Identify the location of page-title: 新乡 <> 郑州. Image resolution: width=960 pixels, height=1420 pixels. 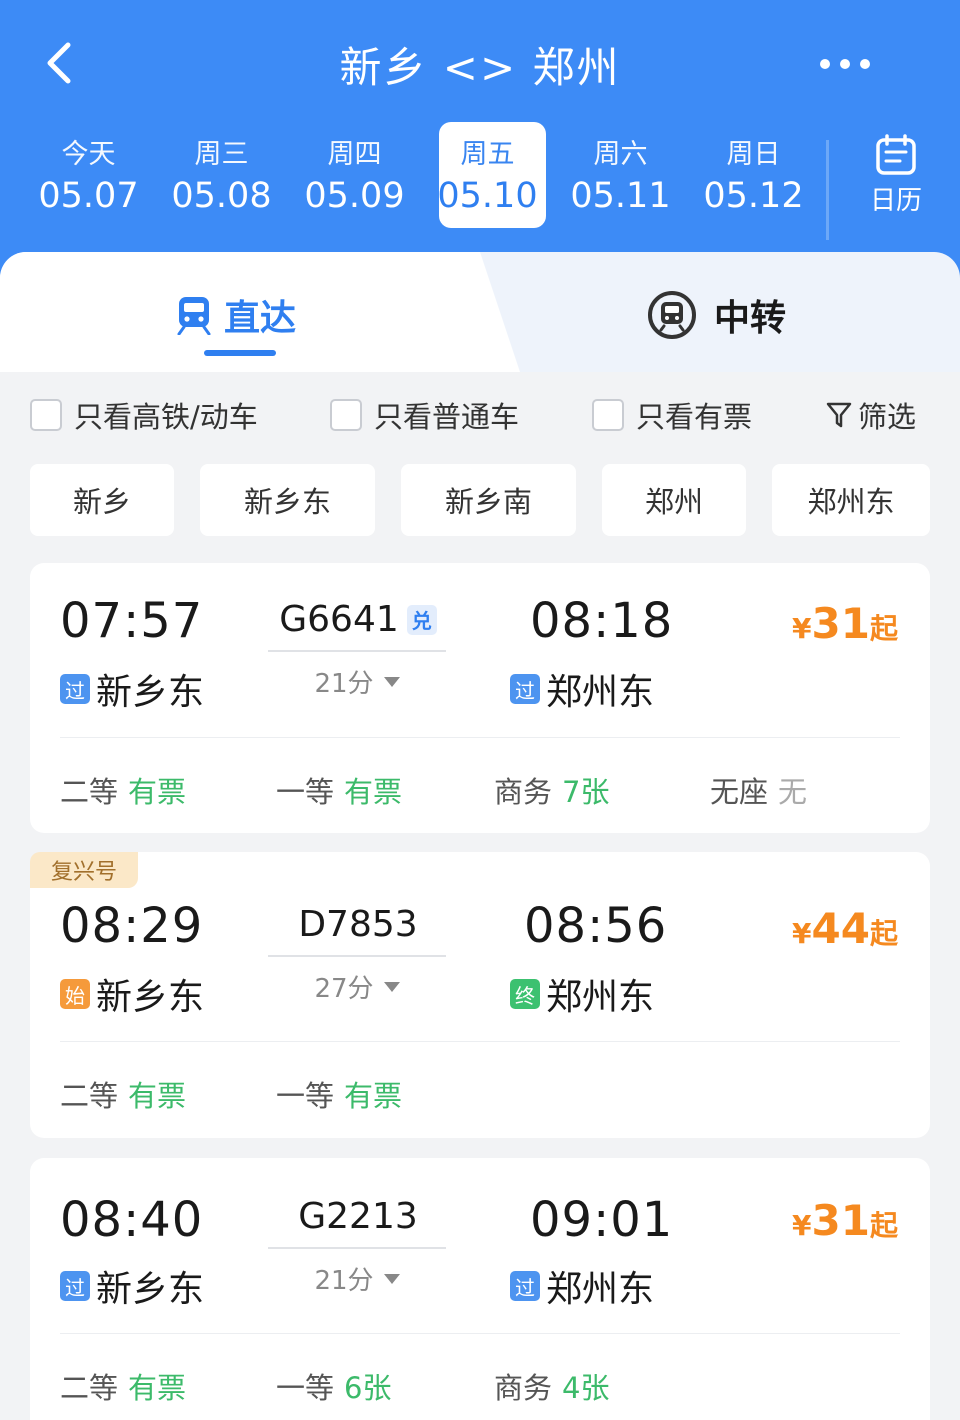
(480, 67).